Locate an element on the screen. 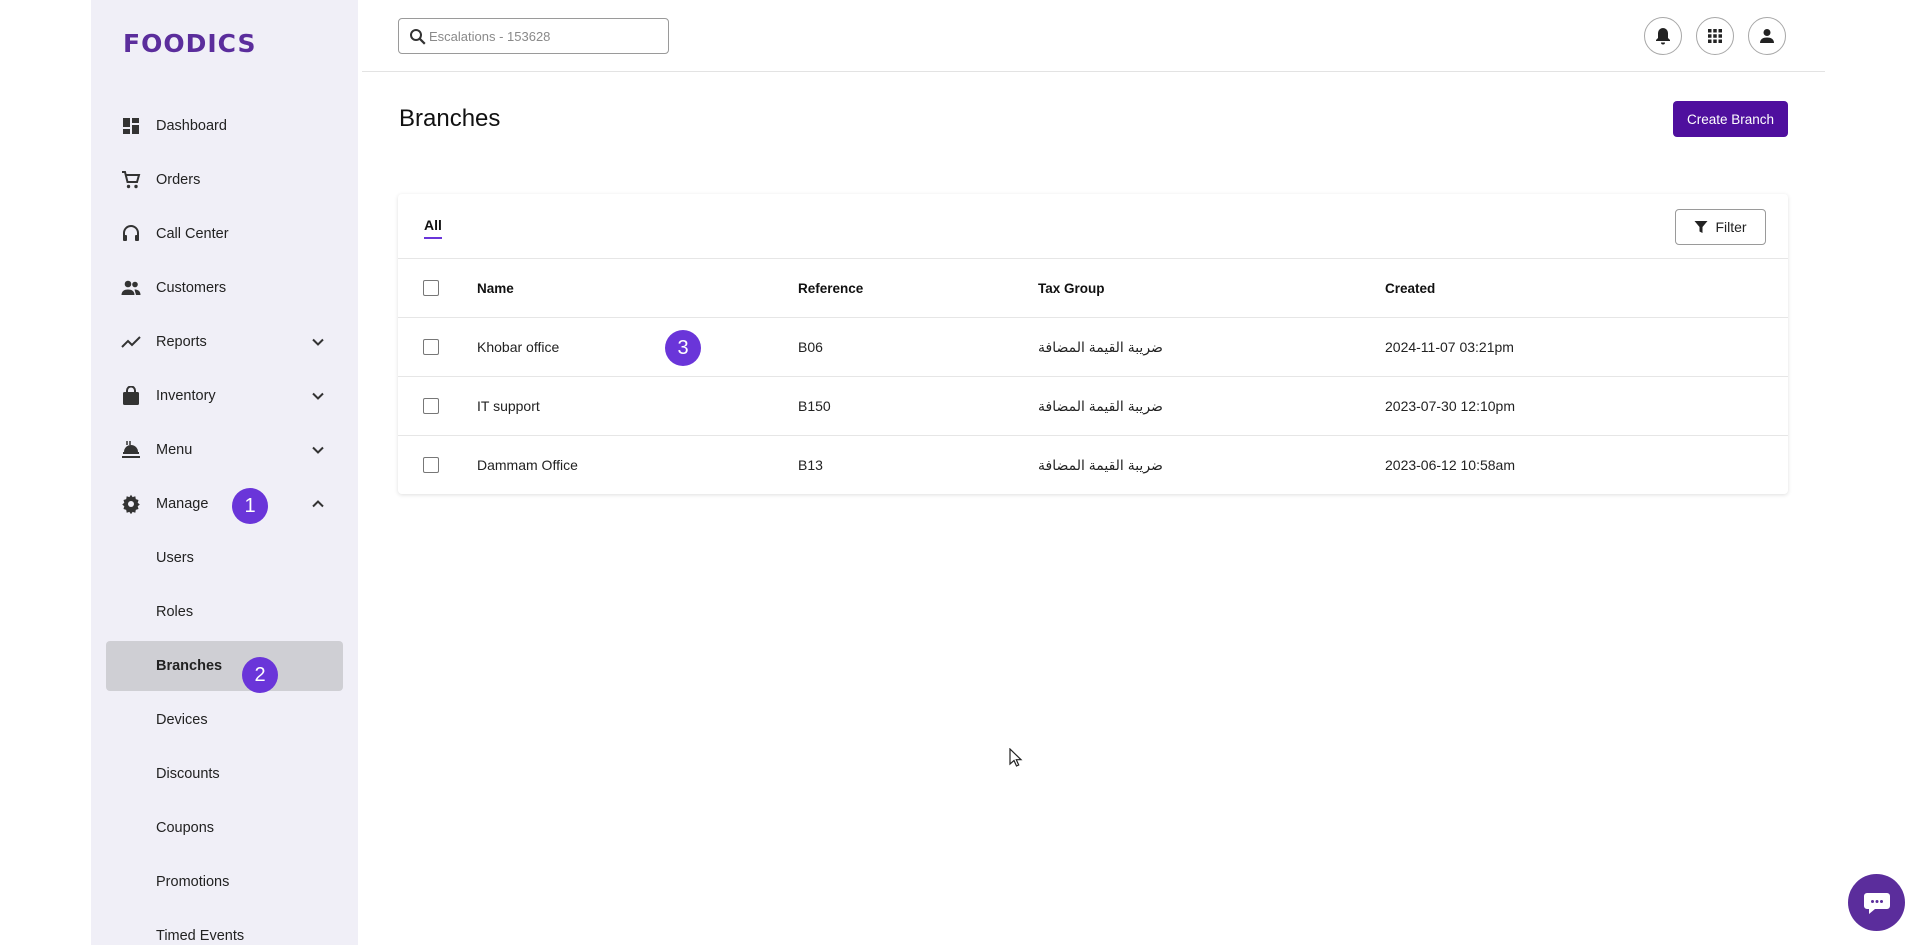 The image size is (1920, 945). search-icon is located at coordinates (418, 37).